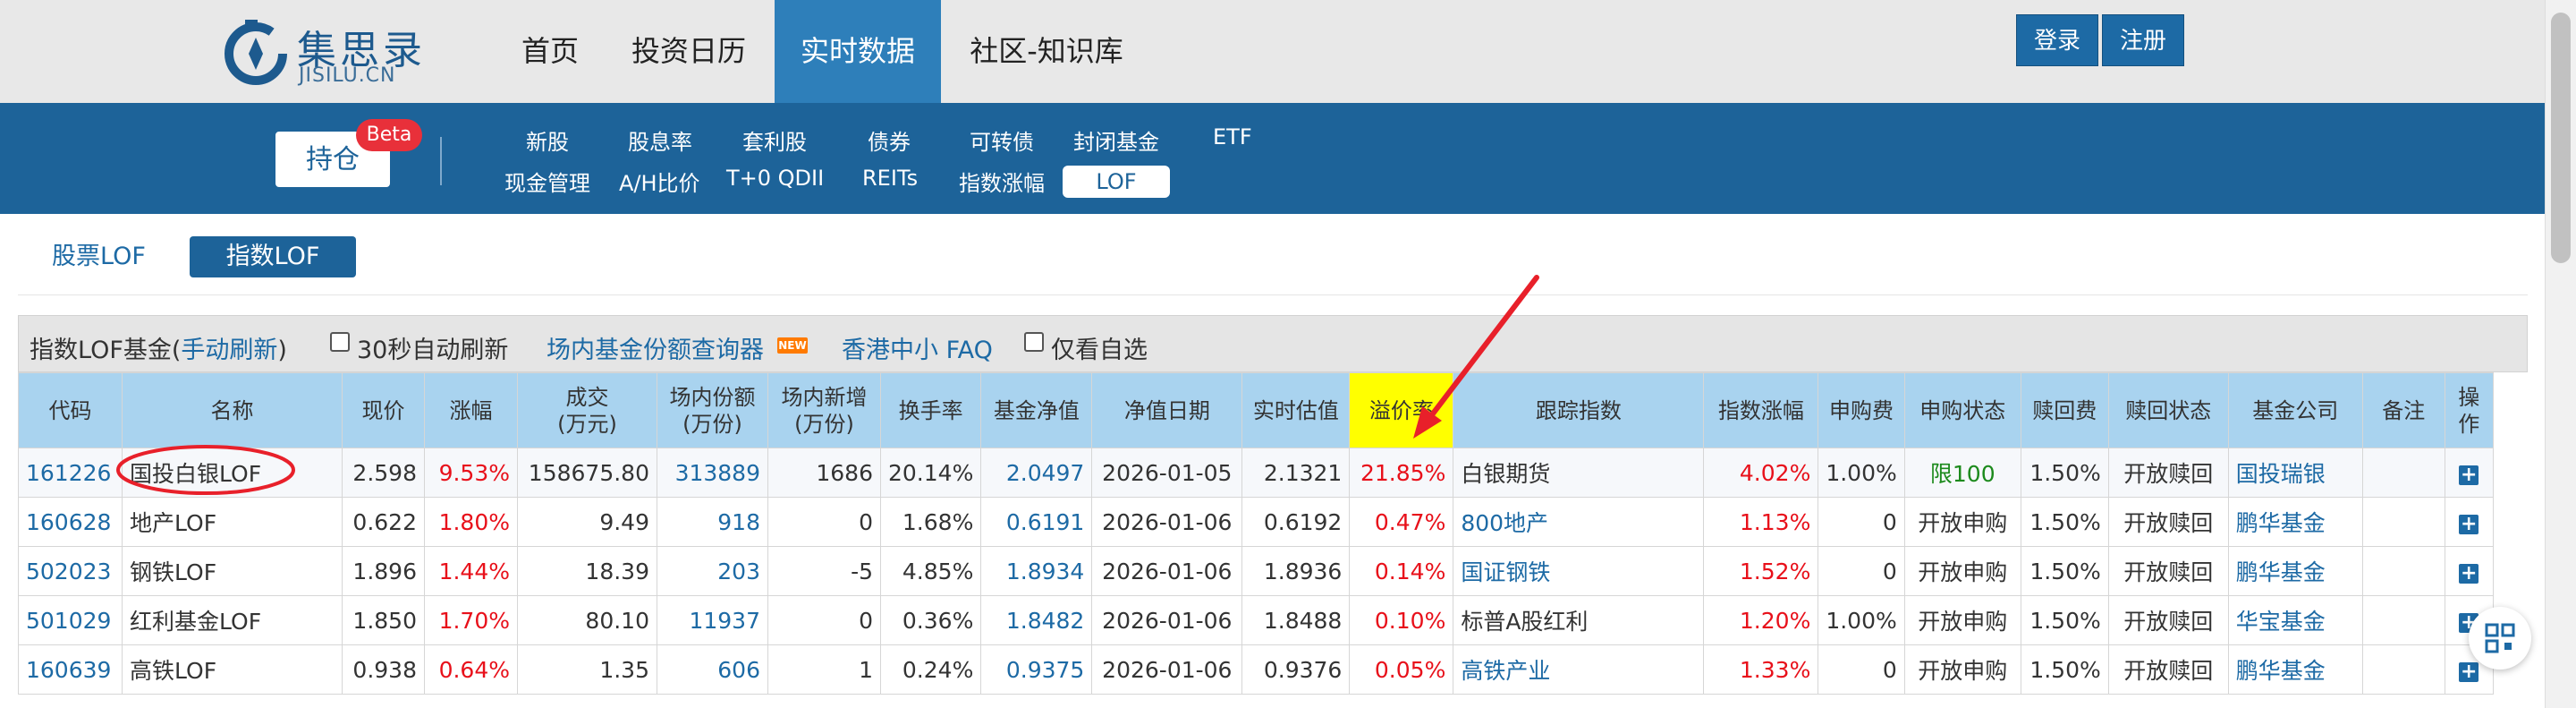 This screenshot has height=708, width=2576. What do you see at coordinates (930, 410) in the screenshot?
I see `column-header: 换手率` at bounding box center [930, 410].